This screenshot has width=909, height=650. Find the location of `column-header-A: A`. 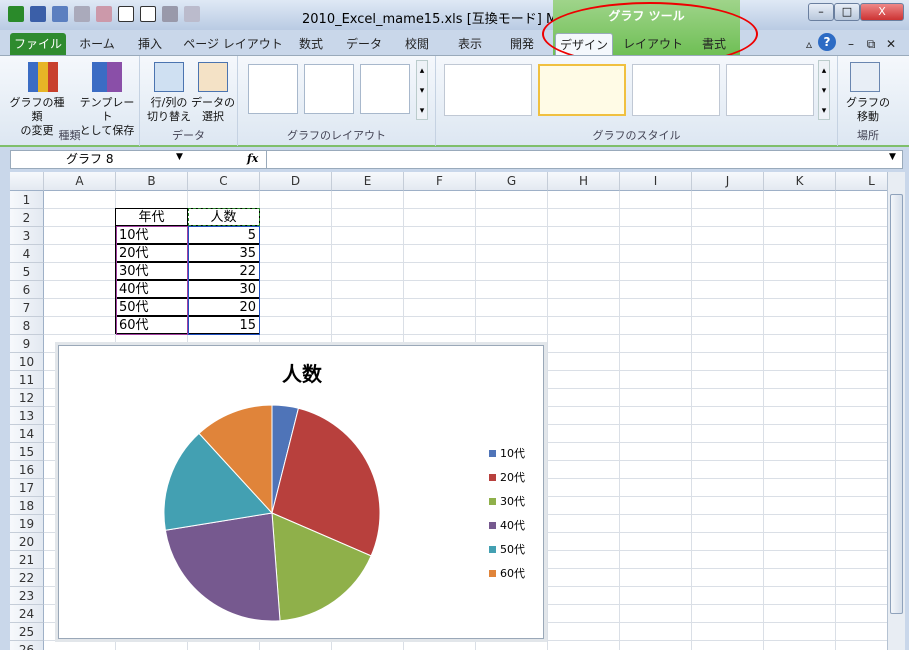

column-header-A: A is located at coordinates (80, 181).